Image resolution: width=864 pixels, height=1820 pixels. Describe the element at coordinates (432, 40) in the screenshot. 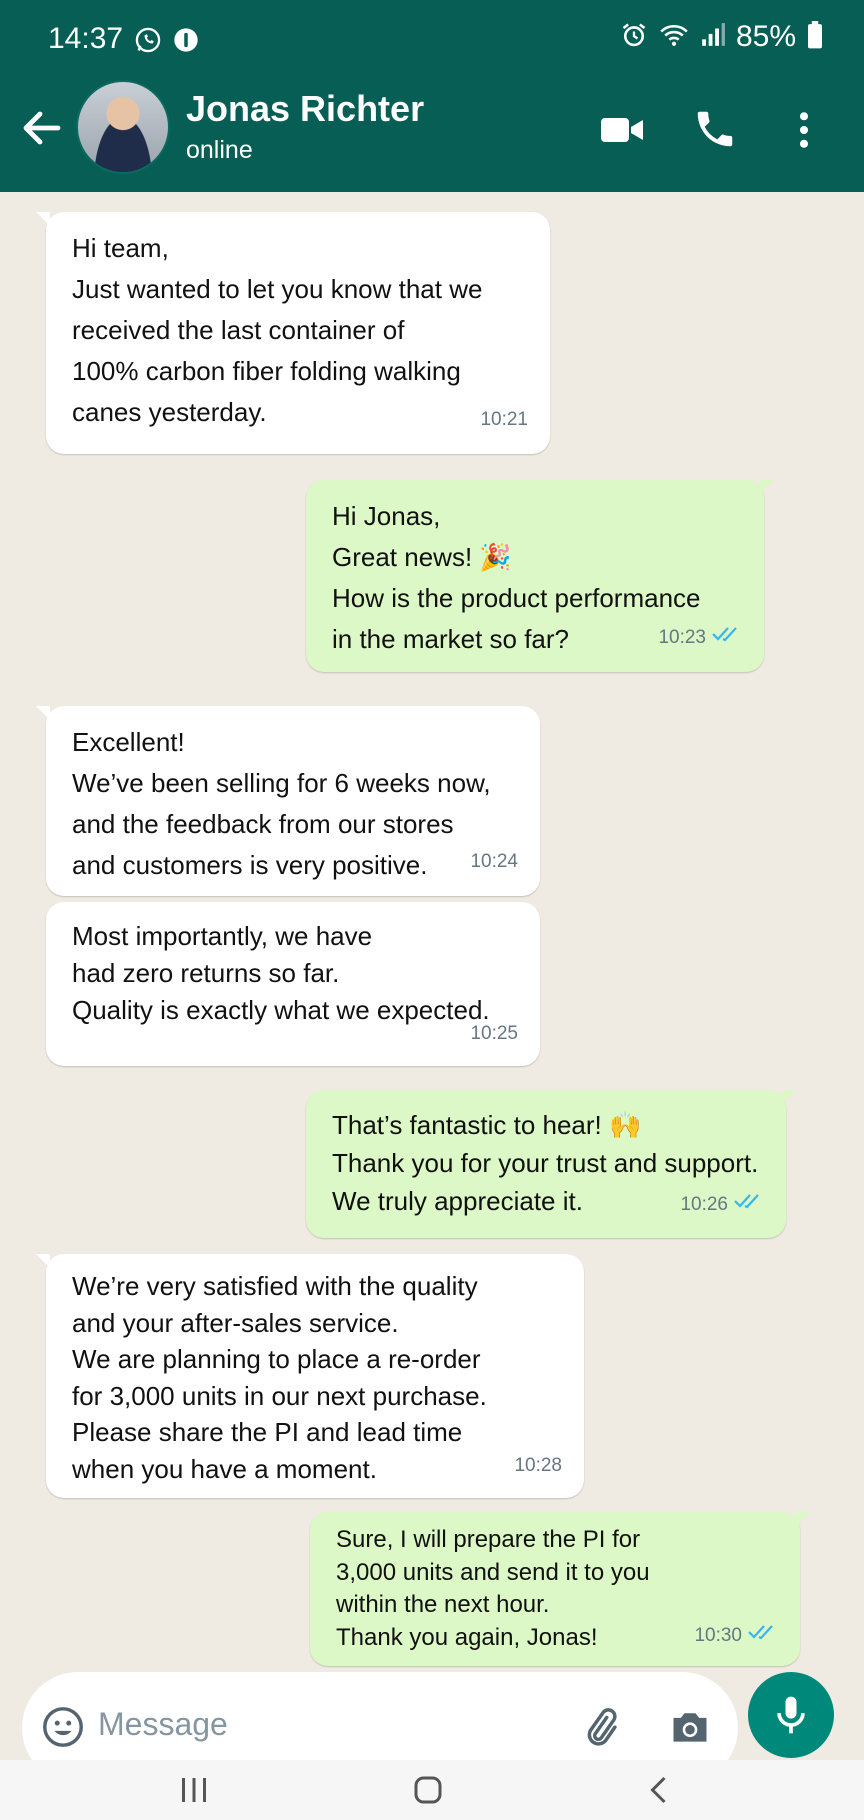

I see `status-bar: 14:37 85%` at that location.